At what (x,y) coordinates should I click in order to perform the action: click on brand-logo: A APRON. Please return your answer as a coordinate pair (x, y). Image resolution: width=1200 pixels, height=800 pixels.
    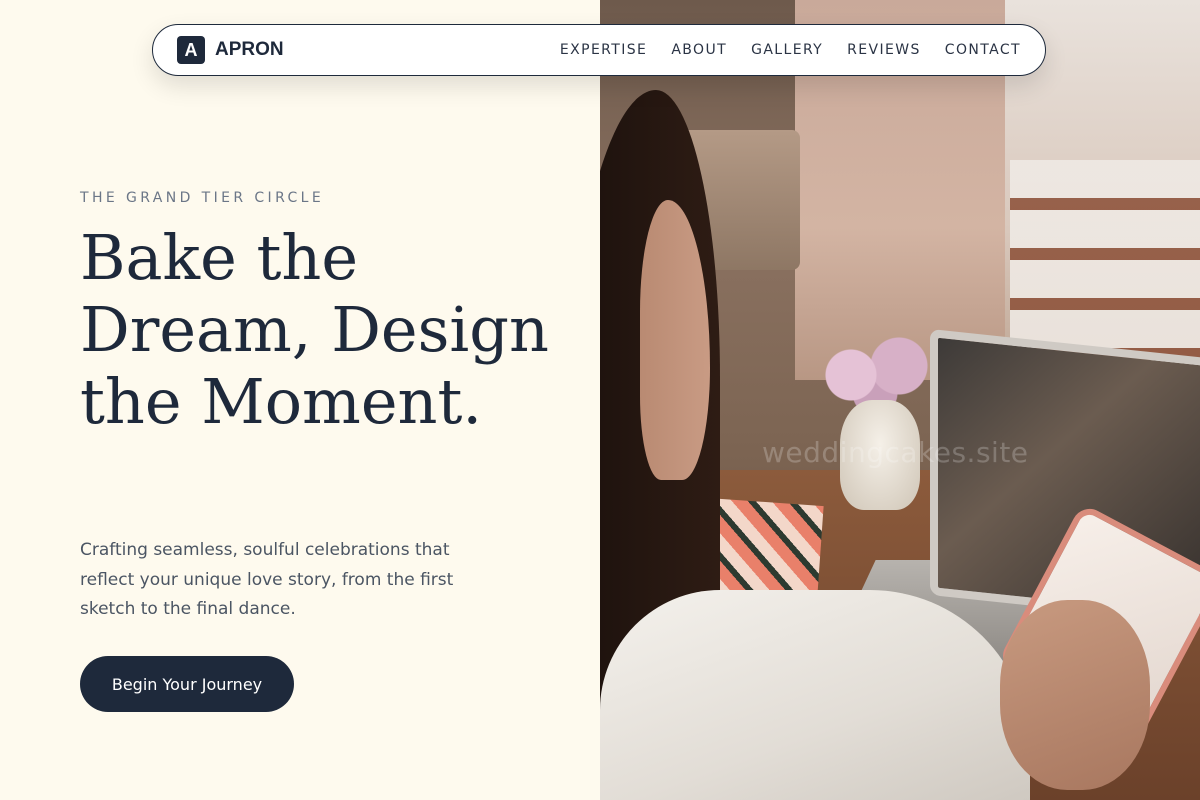
    Looking at the image, I should click on (230, 50).